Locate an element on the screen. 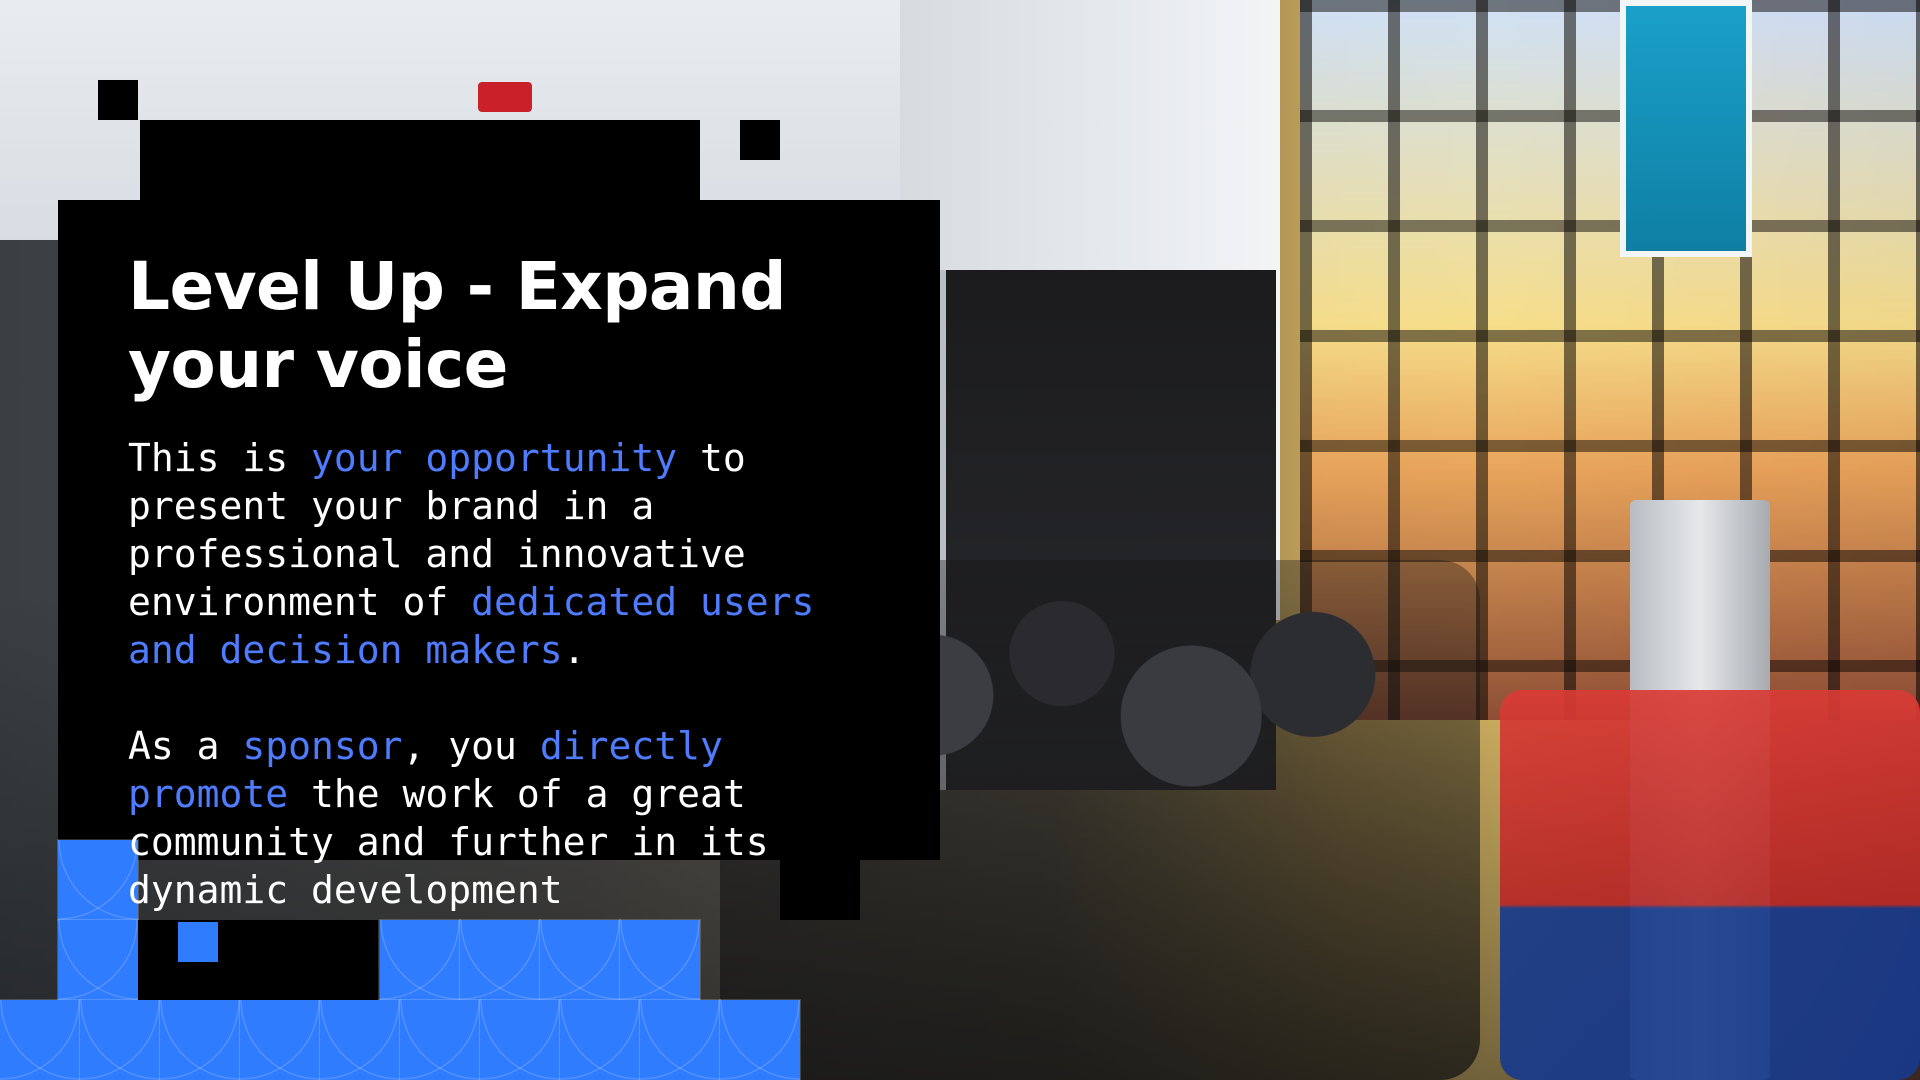 This screenshot has height=1080, width=1920. photo-banner is located at coordinates (1686, 128).